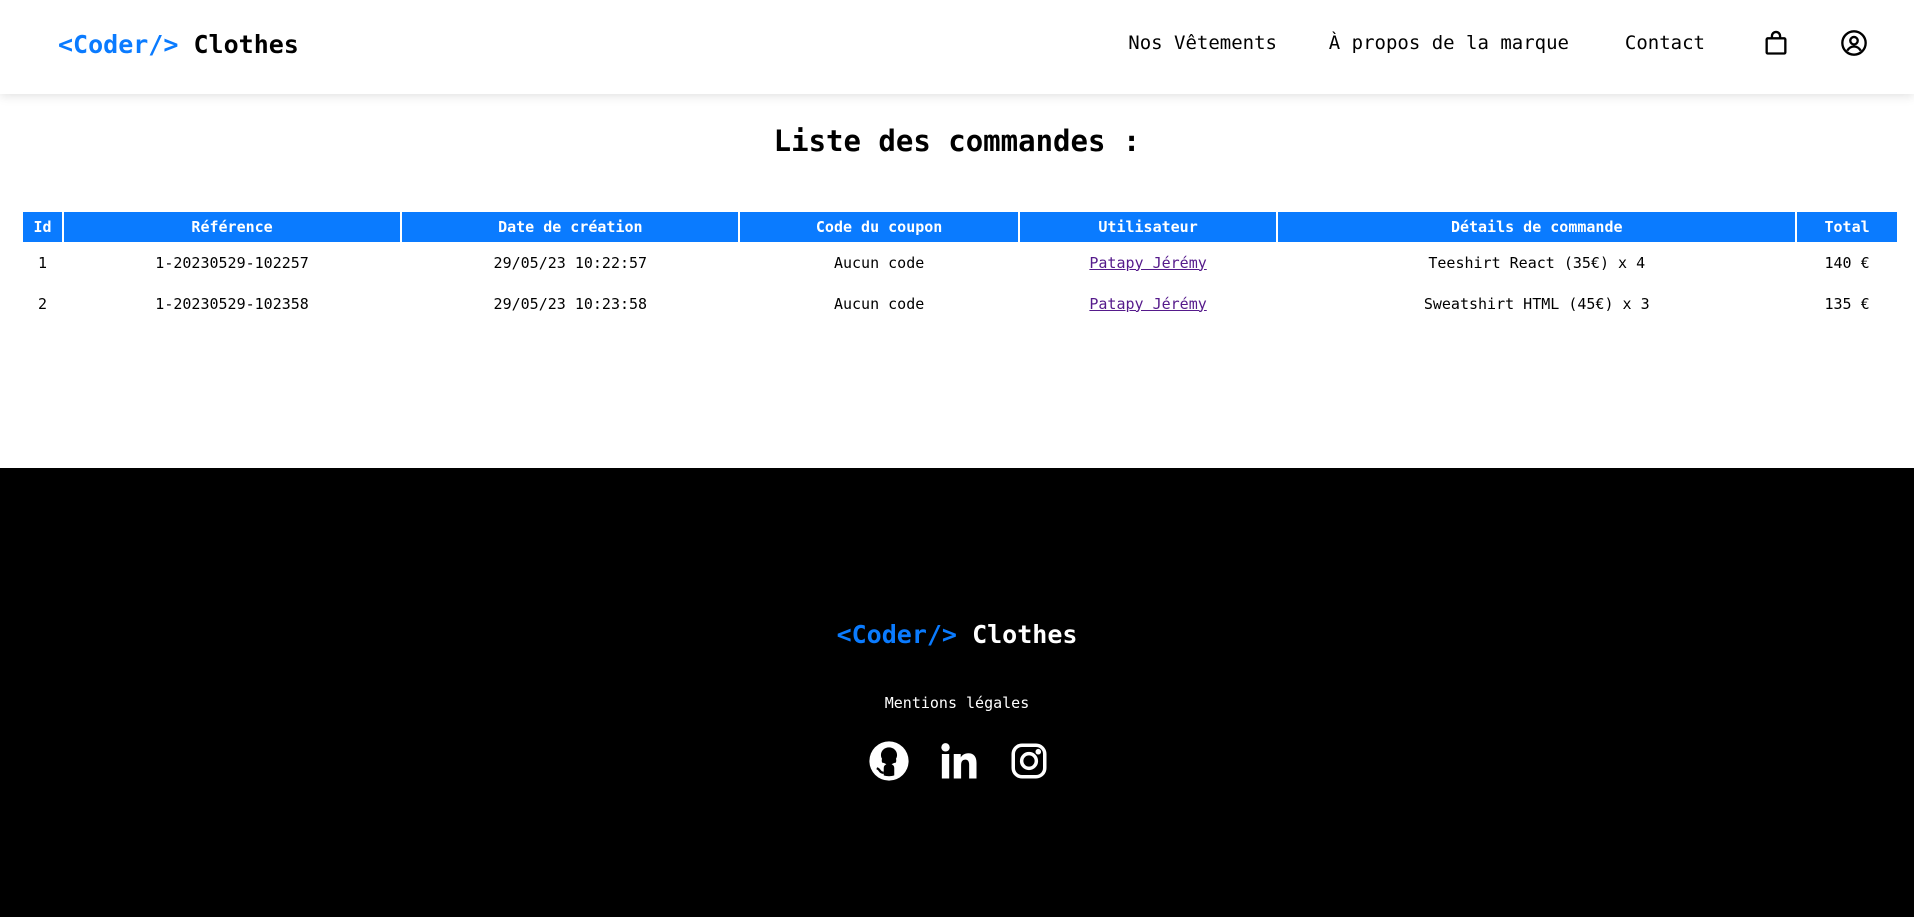  Describe the element at coordinates (1537, 262) in the screenshot. I see `cell-details: Teeshirt React (35€) x 4` at that location.